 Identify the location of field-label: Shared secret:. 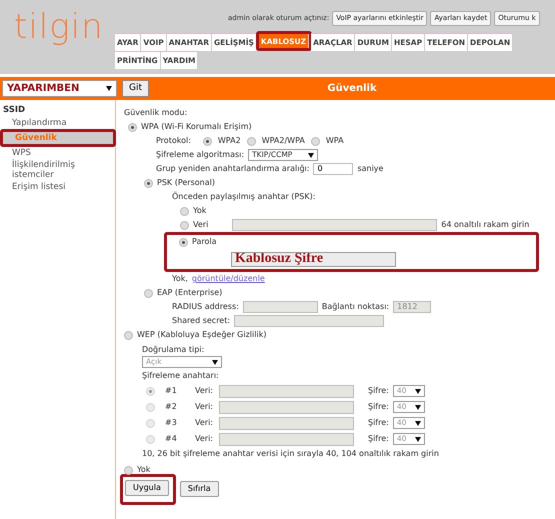
(201, 321).